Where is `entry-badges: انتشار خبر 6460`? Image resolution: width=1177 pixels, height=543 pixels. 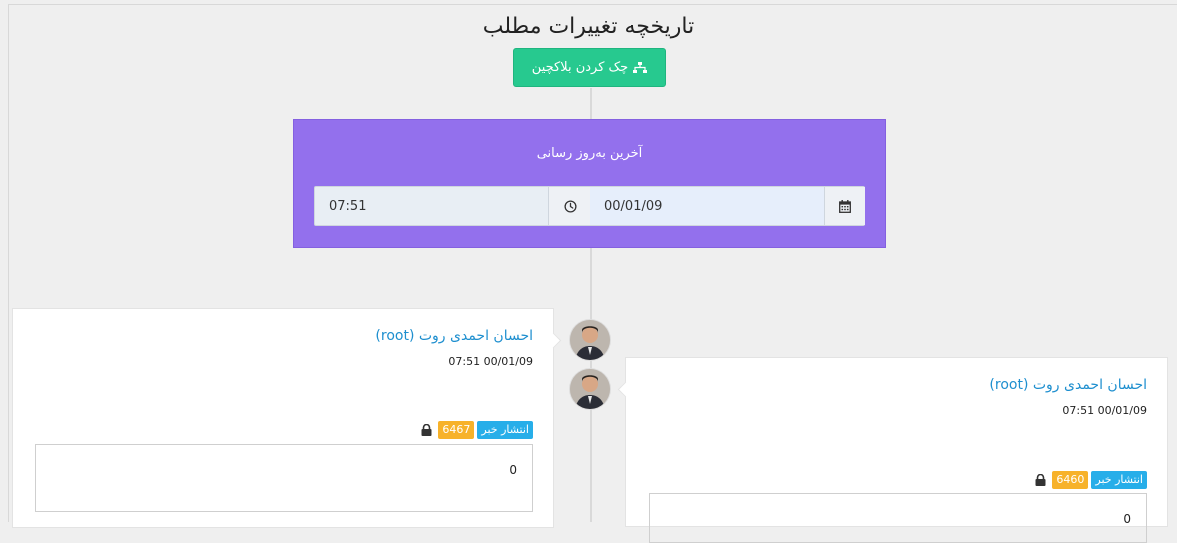 entry-badges: انتشار خبر 6460 is located at coordinates (1091, 480).